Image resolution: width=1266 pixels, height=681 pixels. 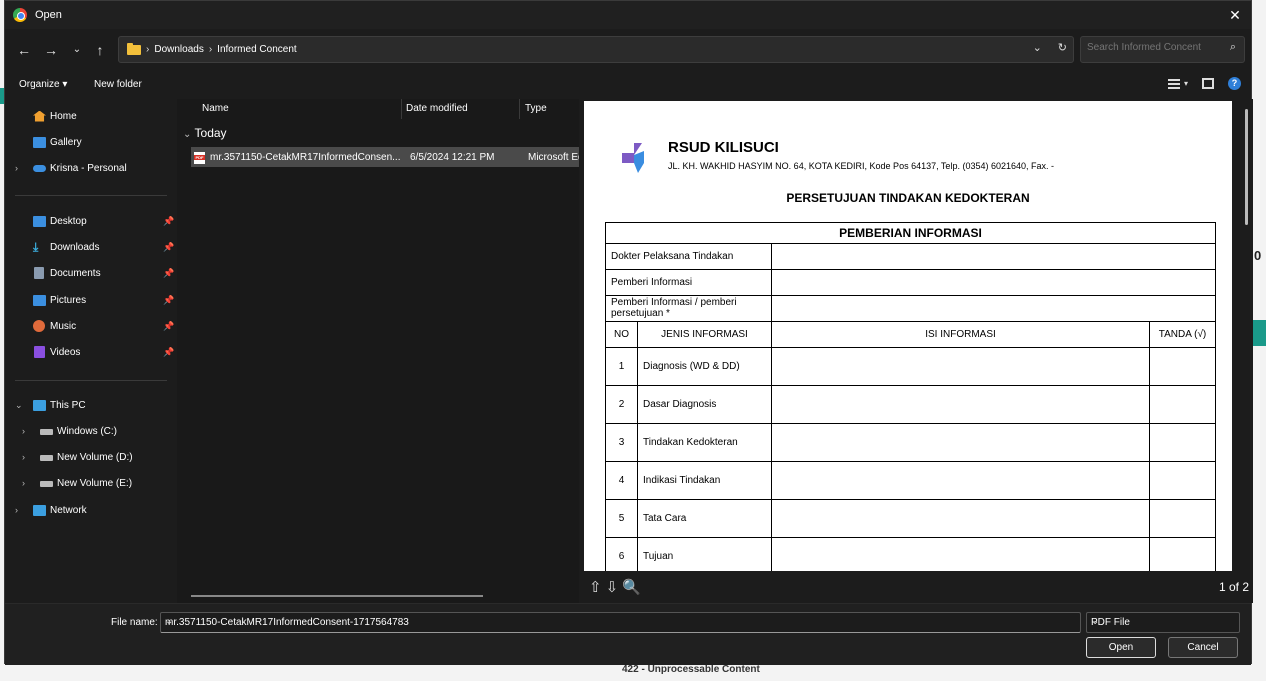 What do you see at coordinates (1233, 587) in the screenshot?
I see `page-count: 1 of 2` at bounding box center [1233, 587].